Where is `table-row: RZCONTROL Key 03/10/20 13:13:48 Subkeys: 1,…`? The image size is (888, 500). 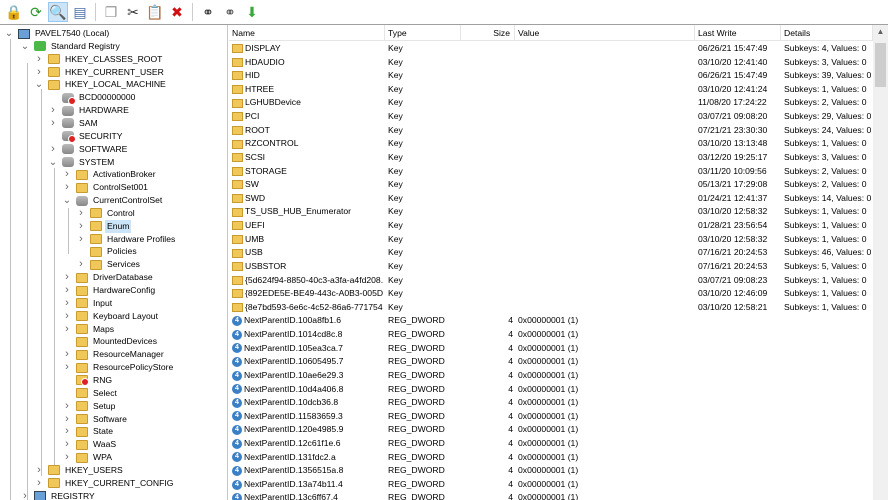 table-row: RZCONTROL Key 03/10/20 13:13:48 Subkeys: 1,… is located at coordinates (551, 144).